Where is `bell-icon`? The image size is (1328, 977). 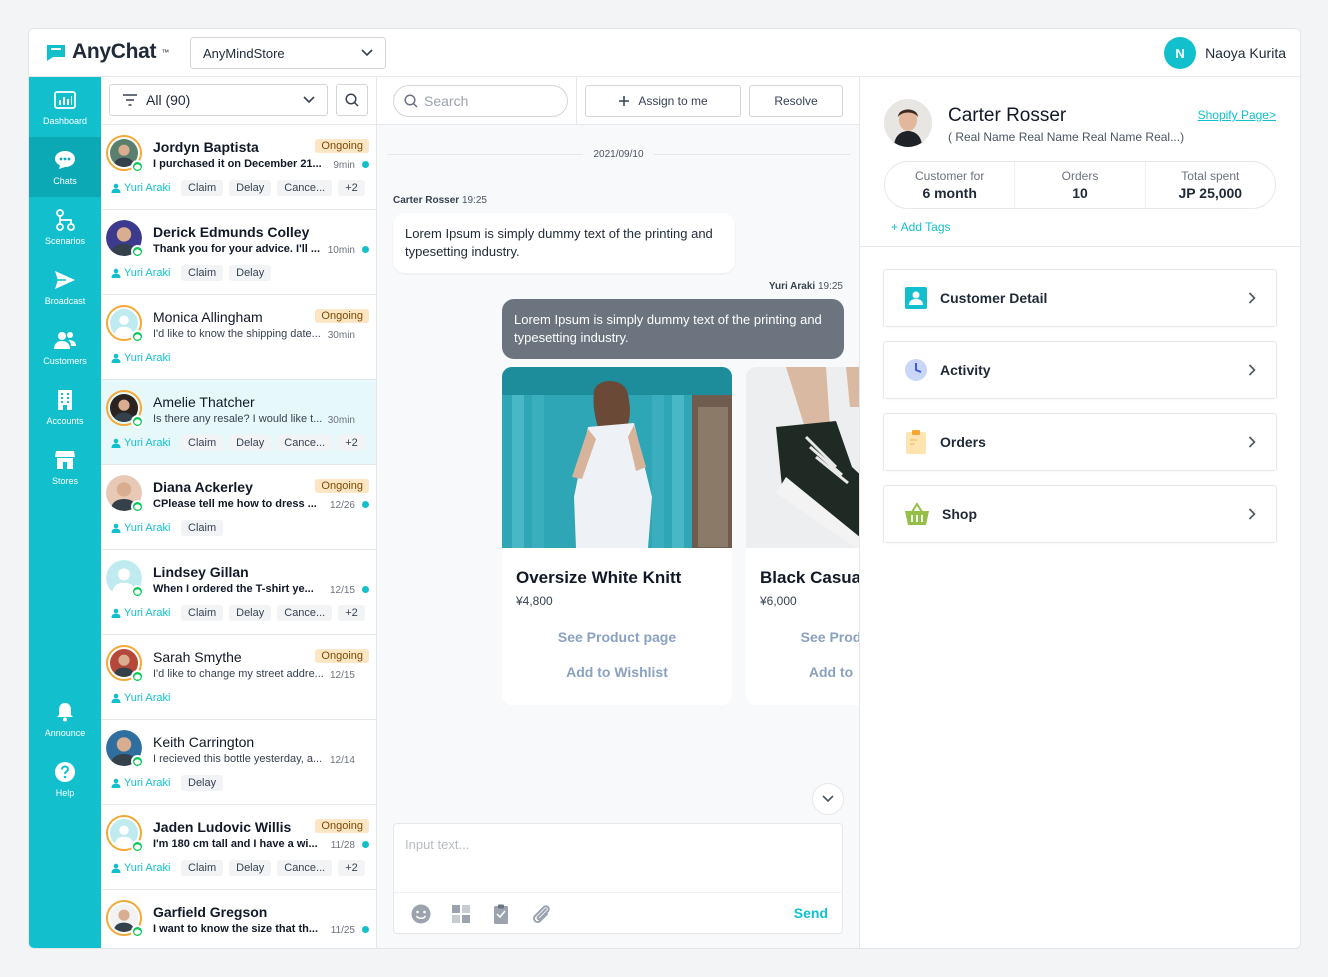 bell-icon is located at coordinates (65, 712).